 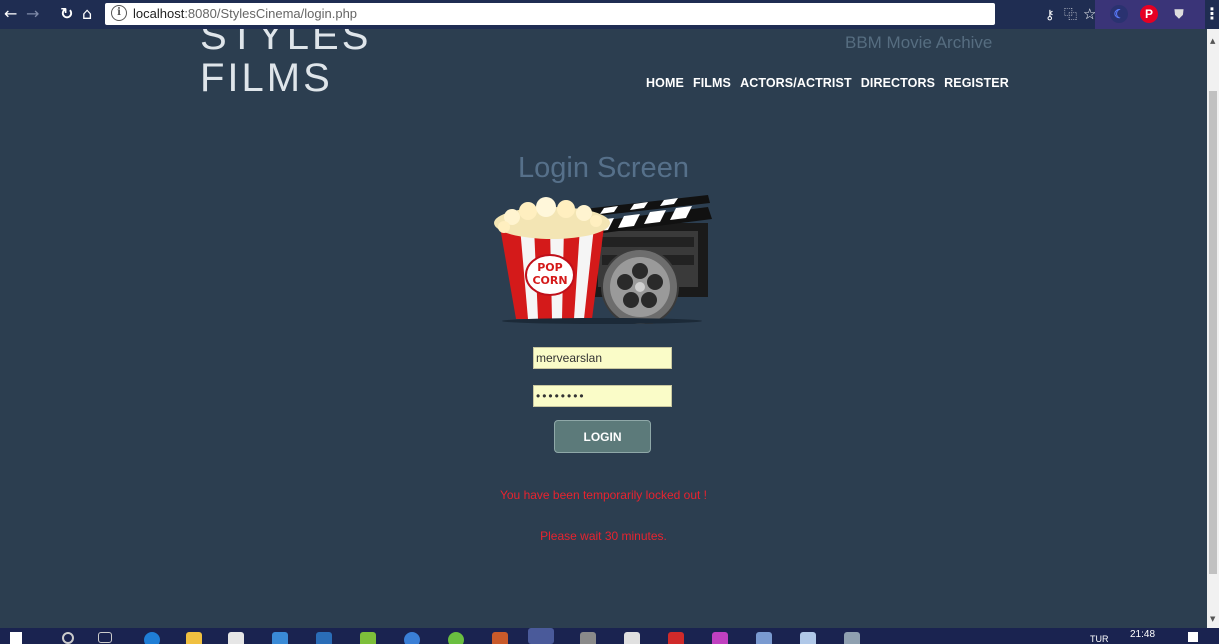 What do you see at coordinates (603, 259) in the screenshot?
I see `popcorn-film-illustration: POP CORN` at bounding box center [603, 259].